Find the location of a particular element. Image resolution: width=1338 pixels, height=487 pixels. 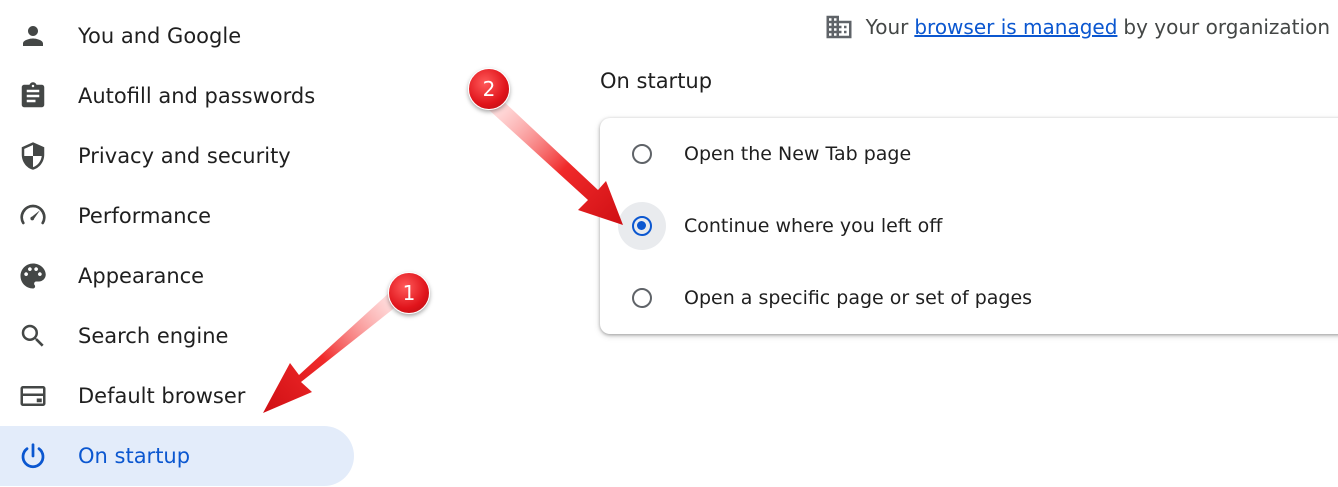

radio-option-specific-pages: Open a specific page or set of pages is located at coordinates (969, 298).